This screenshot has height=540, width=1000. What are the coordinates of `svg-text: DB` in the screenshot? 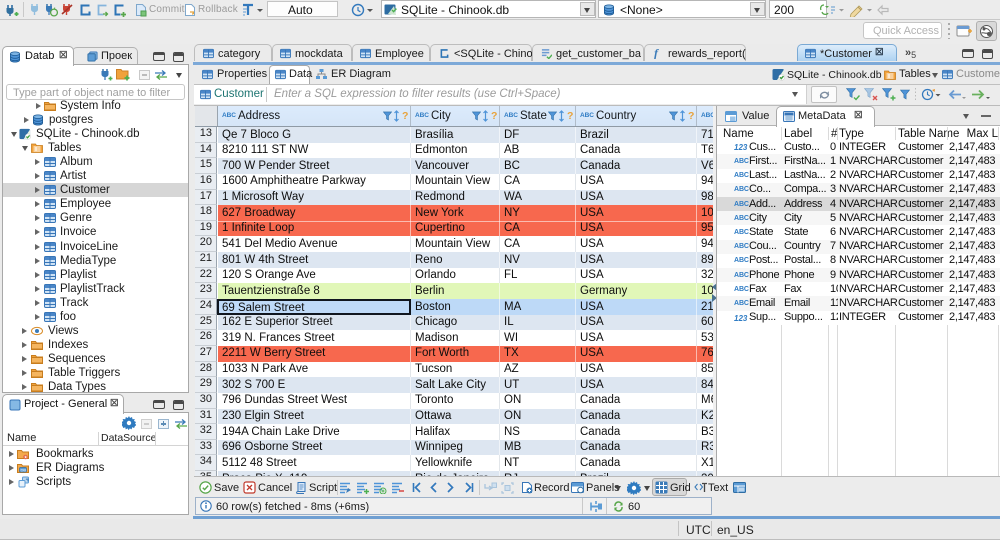 It's located at (24, 469).